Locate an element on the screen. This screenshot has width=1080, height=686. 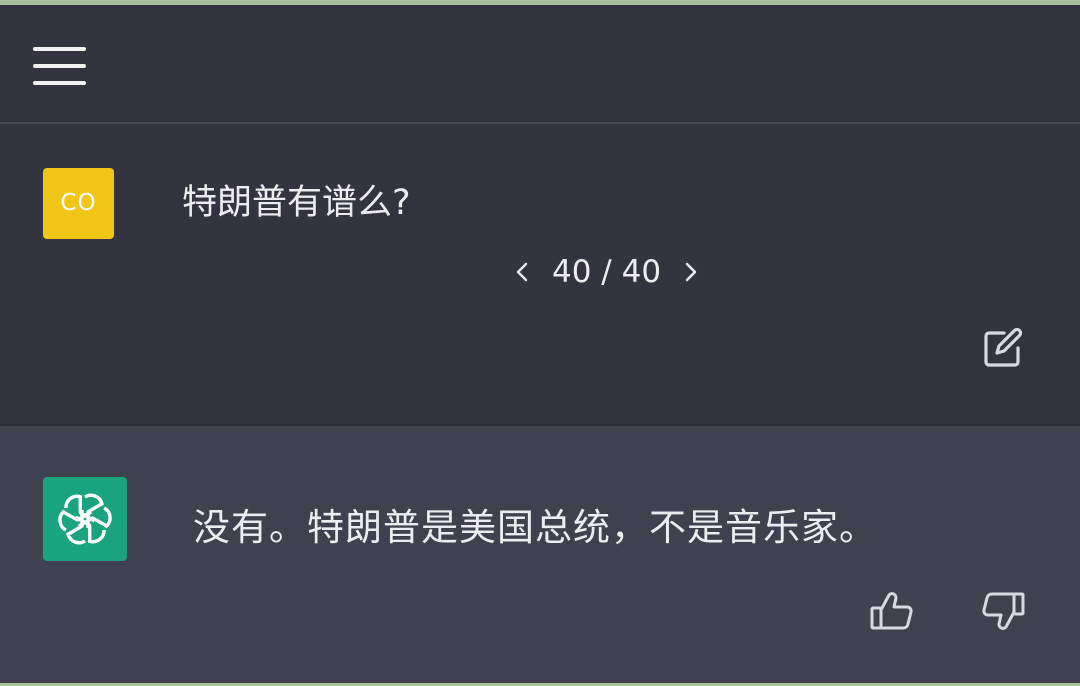
chevron-right-icon is located at coordinates (691, 272).